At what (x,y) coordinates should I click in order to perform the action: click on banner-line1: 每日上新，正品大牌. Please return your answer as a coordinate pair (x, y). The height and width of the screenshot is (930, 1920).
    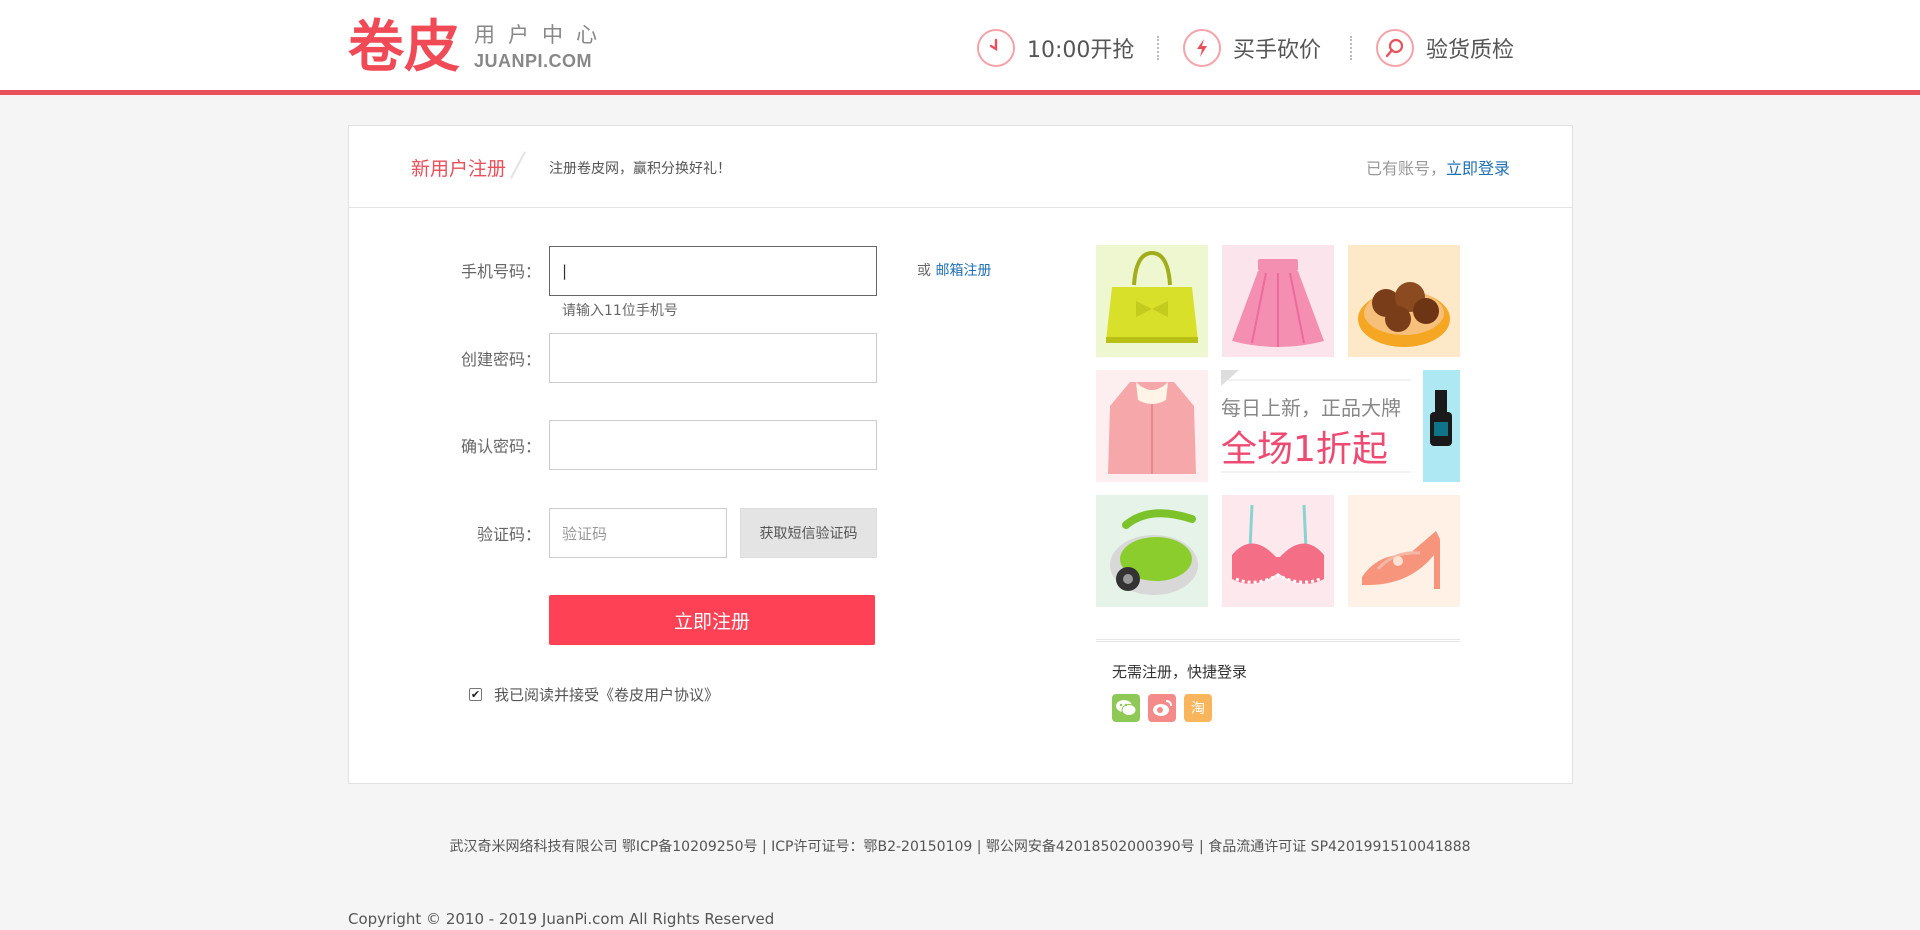
    Looking at the image, I should click on (1311, 408).